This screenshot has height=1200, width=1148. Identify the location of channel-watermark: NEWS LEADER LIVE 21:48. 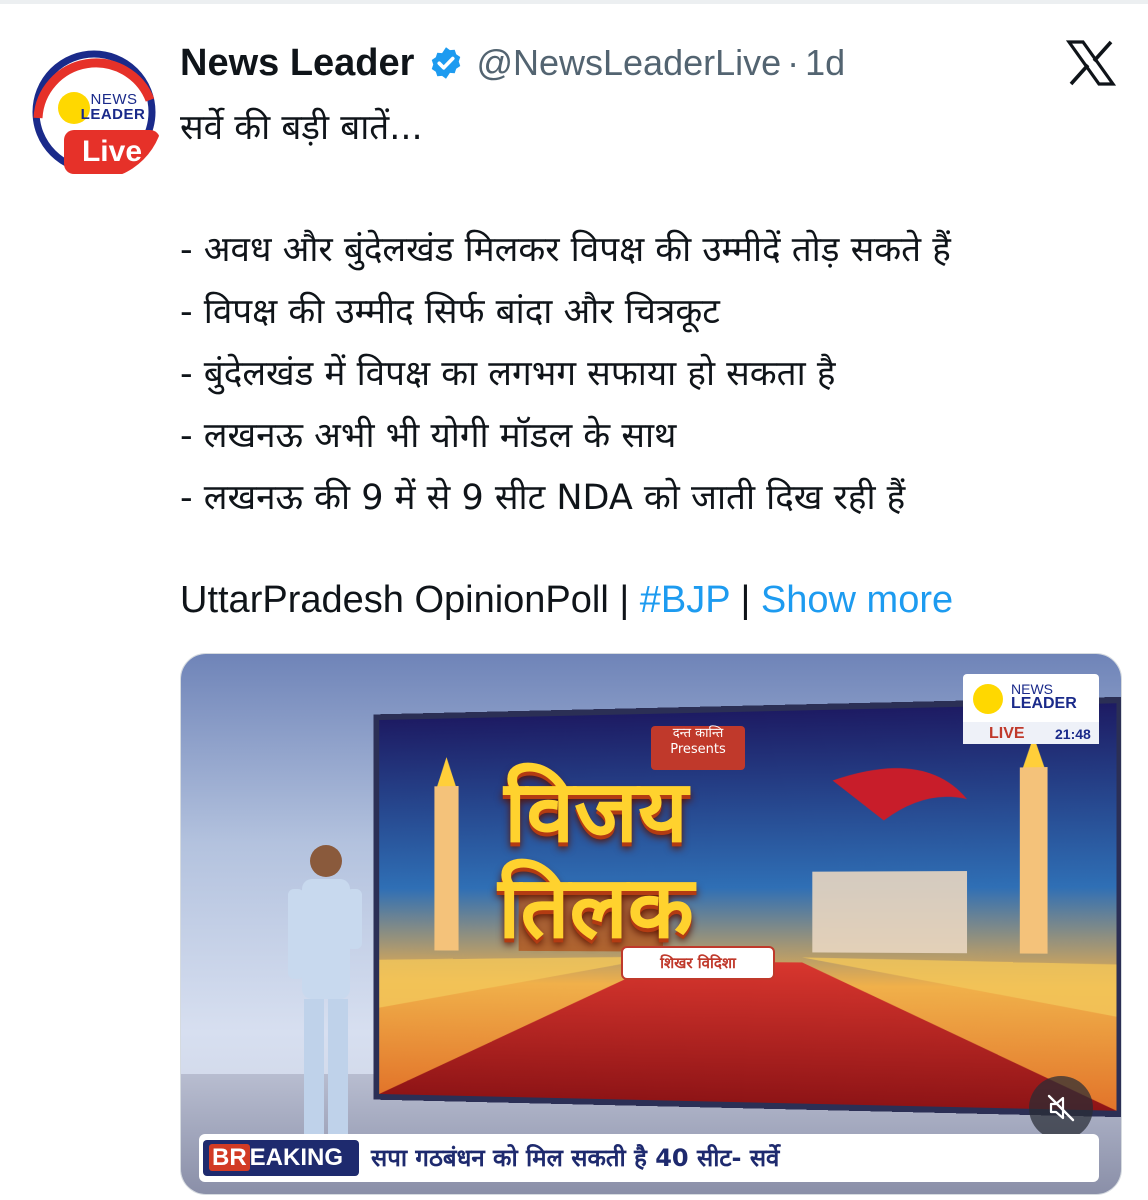
(1031, 709).